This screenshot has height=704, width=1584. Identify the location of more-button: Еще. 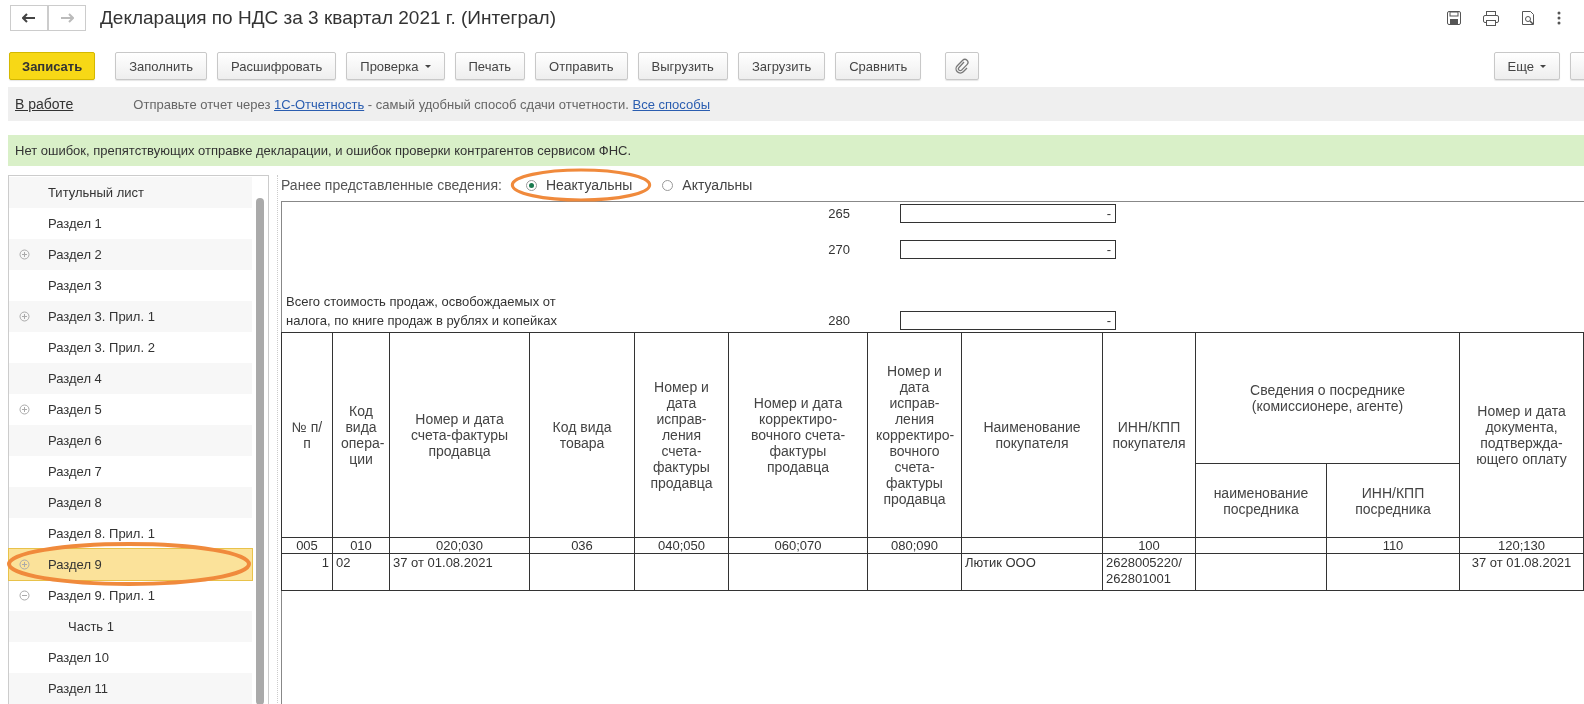
(1526, 66).